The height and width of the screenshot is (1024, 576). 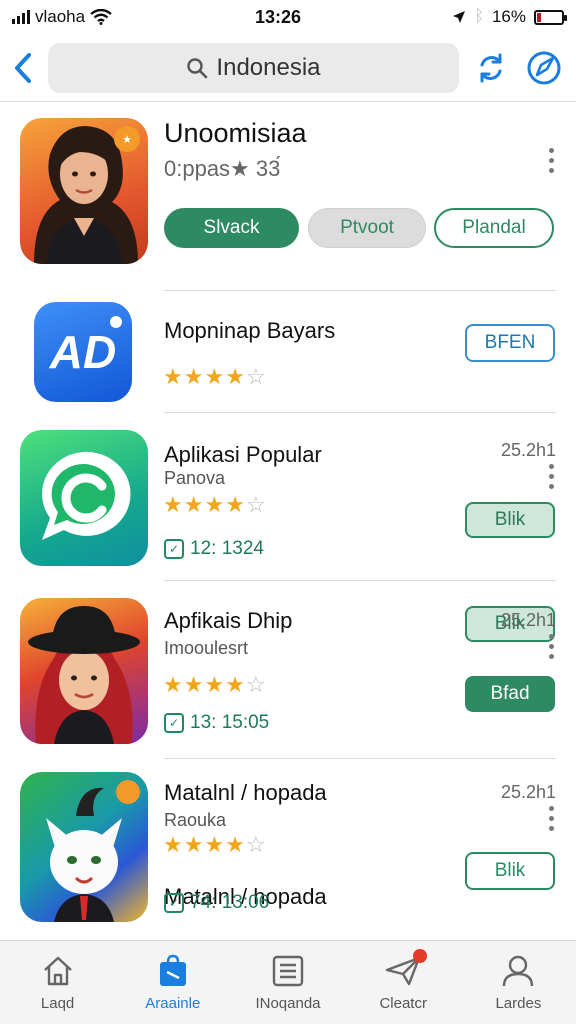 I want to click on nav-label: INoqanda, so click(x=288, y=1003).